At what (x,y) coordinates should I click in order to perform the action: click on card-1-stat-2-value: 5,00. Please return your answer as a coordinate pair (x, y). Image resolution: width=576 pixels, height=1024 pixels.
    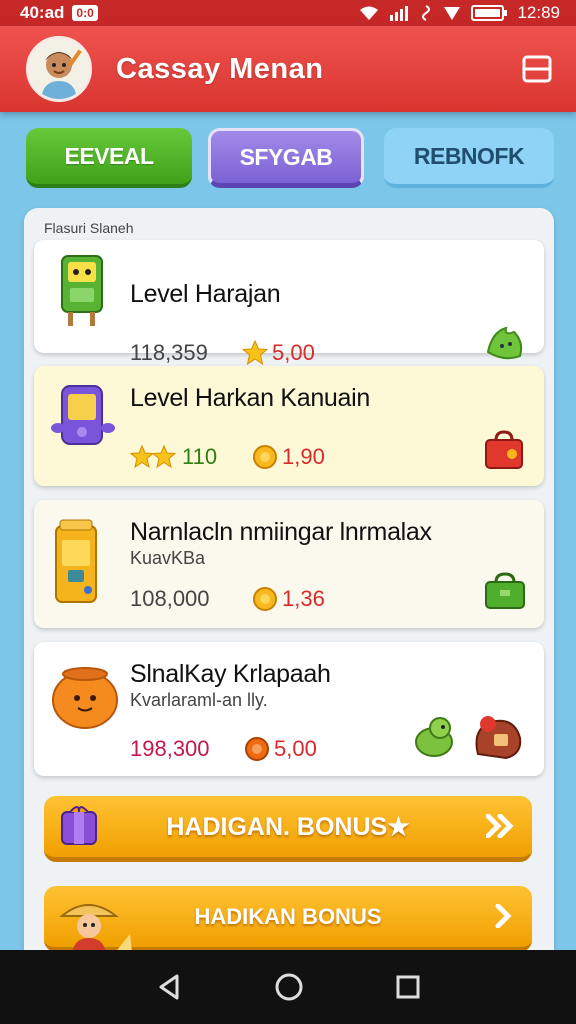
    Looking at the image, I should click on (293, 352).